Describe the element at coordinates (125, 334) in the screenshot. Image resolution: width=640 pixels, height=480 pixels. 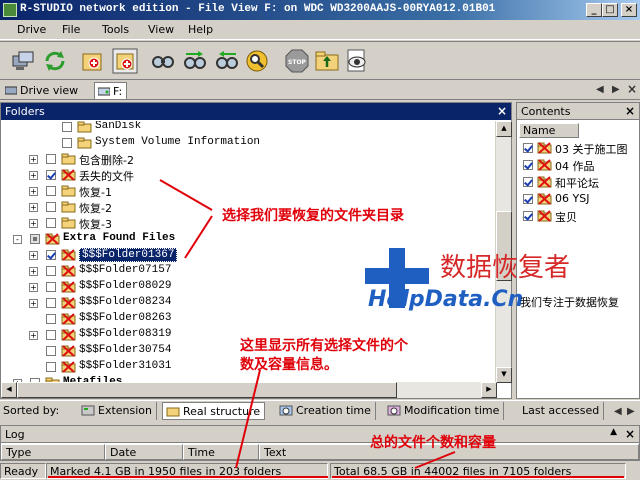
I see `tree-row-label: $$$Folder08319` at that location.